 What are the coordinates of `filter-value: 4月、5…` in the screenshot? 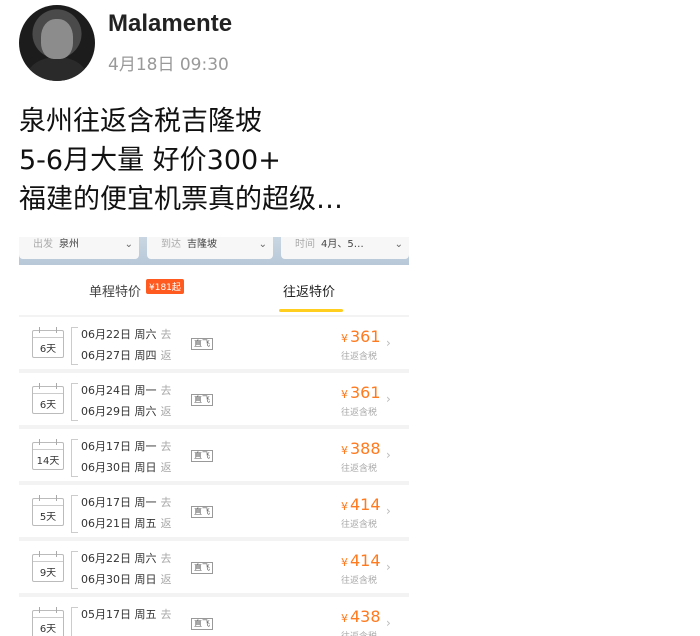 It's located at (342, 244).